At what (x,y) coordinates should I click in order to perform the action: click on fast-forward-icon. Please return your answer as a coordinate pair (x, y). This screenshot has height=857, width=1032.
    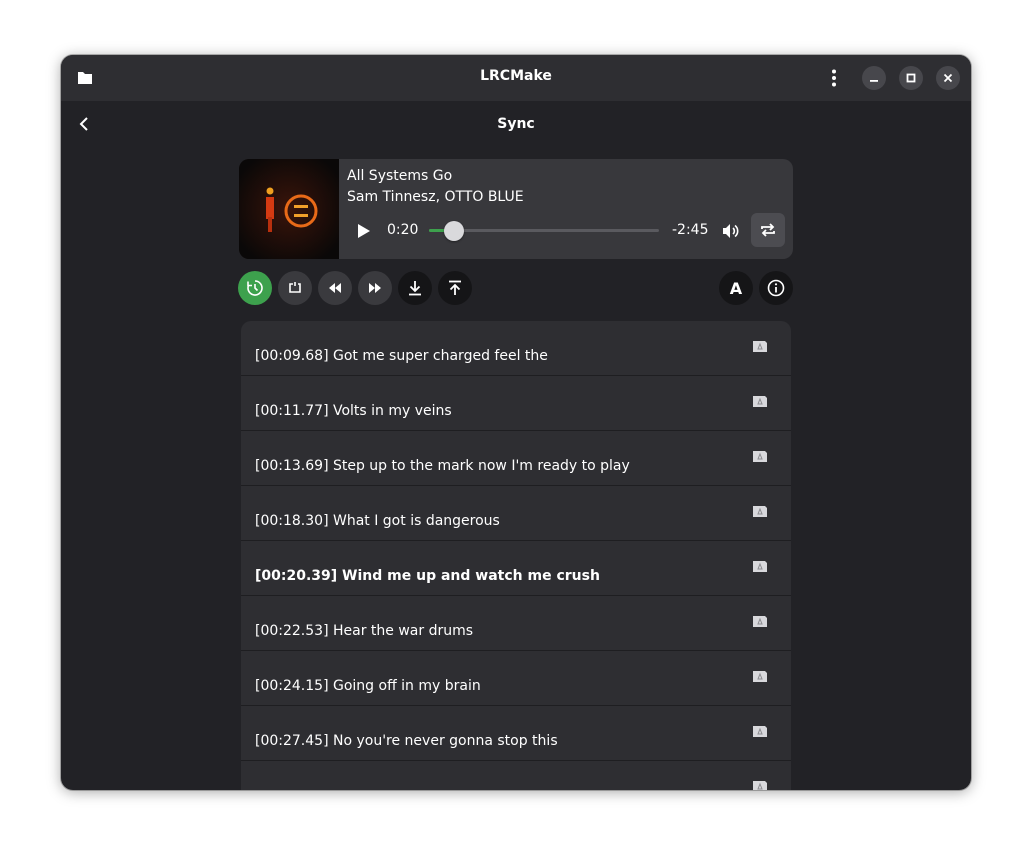
    Looking at the image, I should click on (375, 288).